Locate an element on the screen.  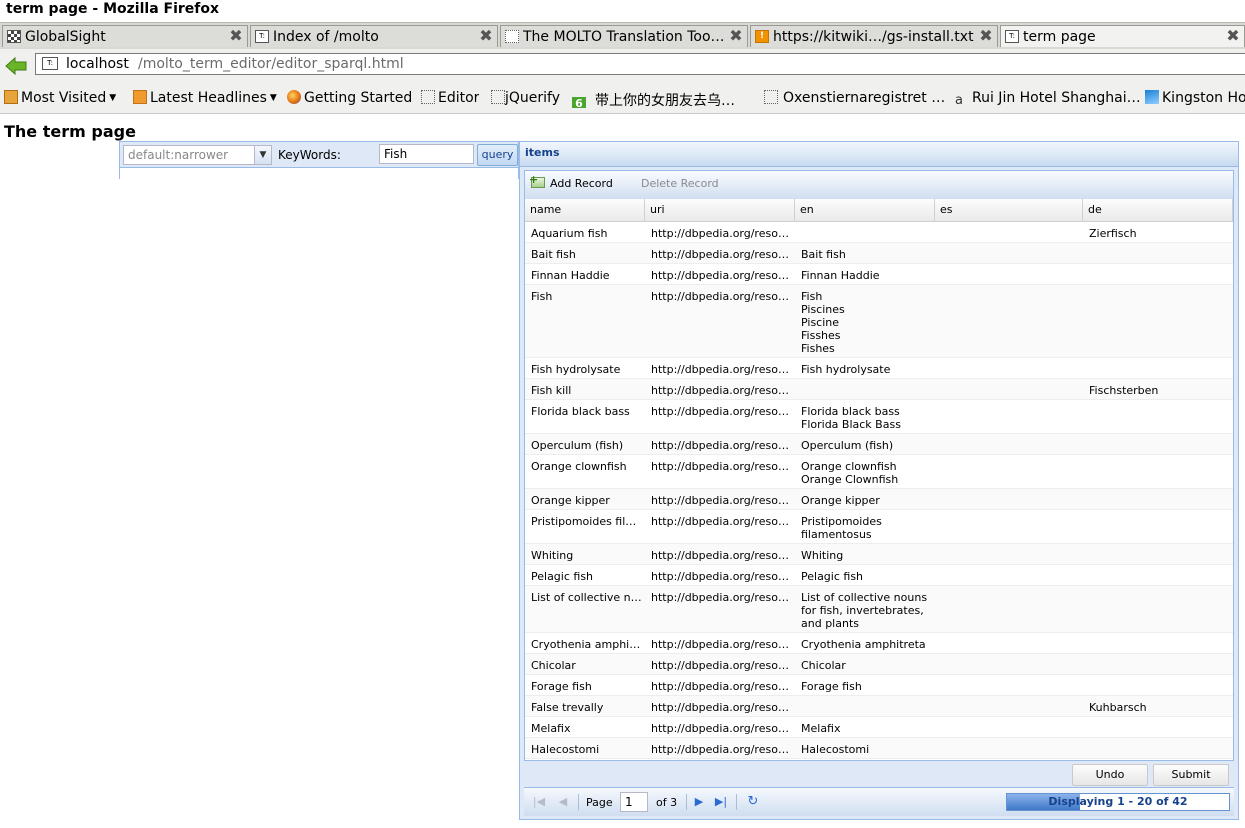
query-button: query is located at coordinates (497, 155).